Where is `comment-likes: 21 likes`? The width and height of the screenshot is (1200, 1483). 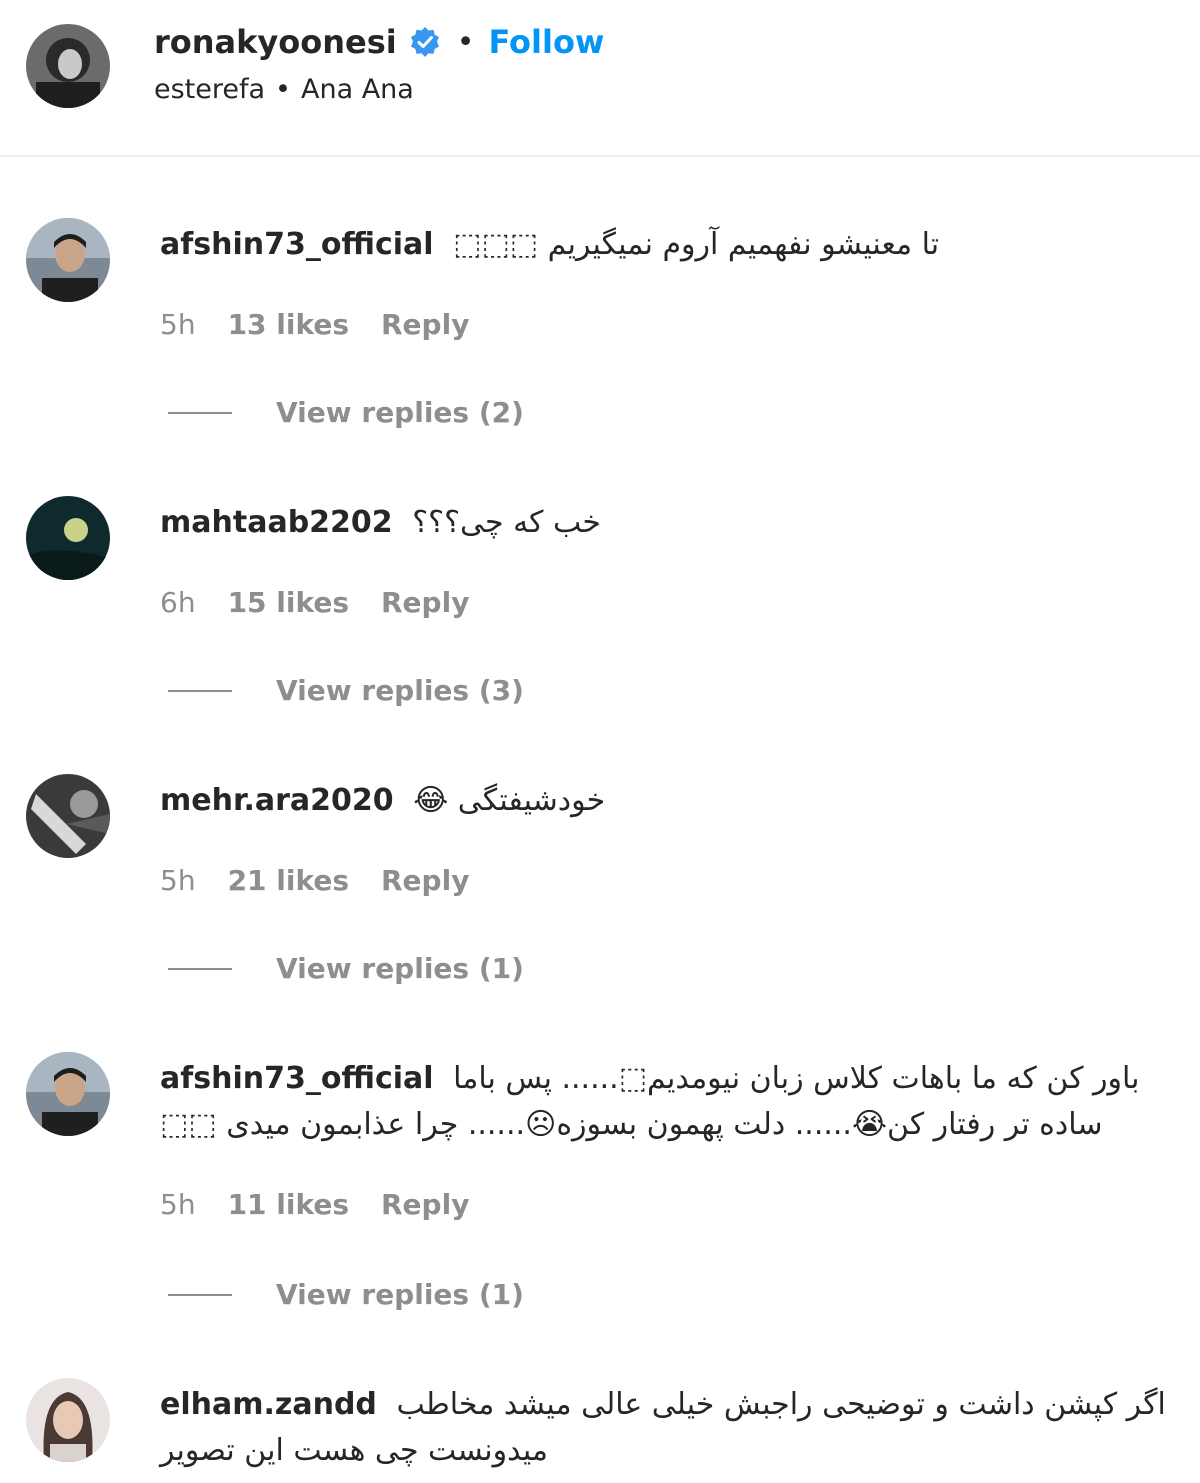
comment-likes: 21 likes is located at coordinates (288, 880).